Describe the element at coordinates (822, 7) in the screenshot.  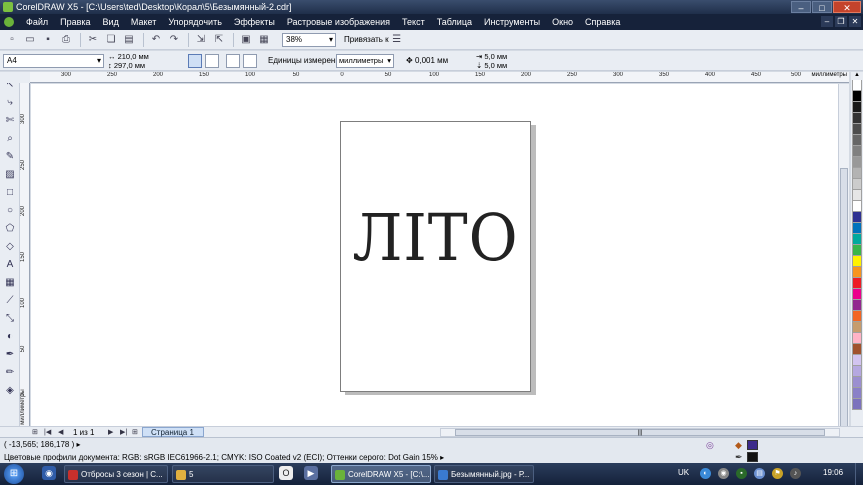
I see `maximize-button: □` at that location.